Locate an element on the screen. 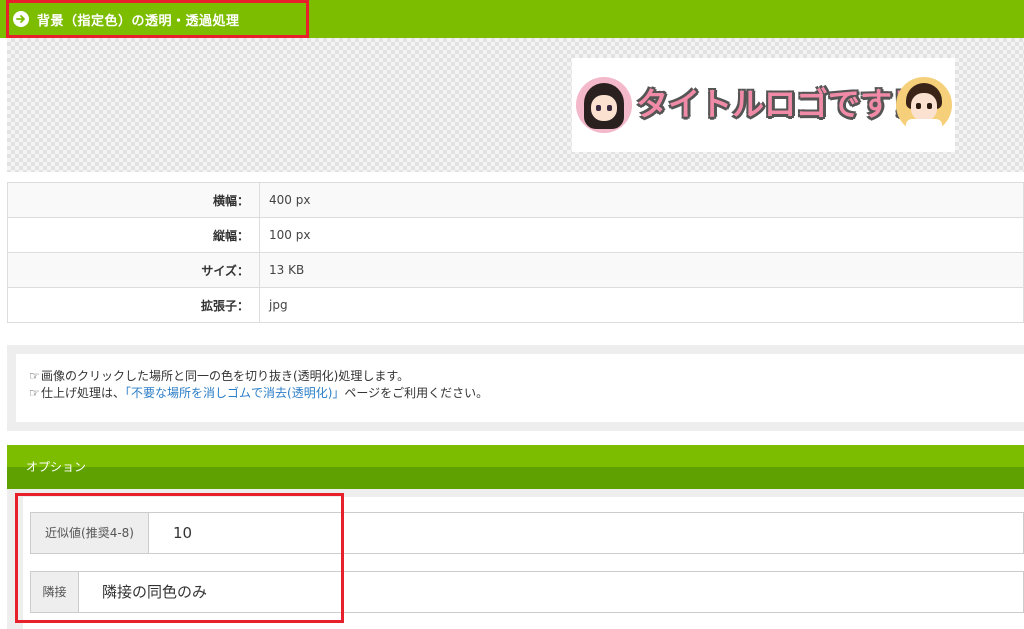  preview-image: タイトルロゴです！ is located at coordinates (763, 105).